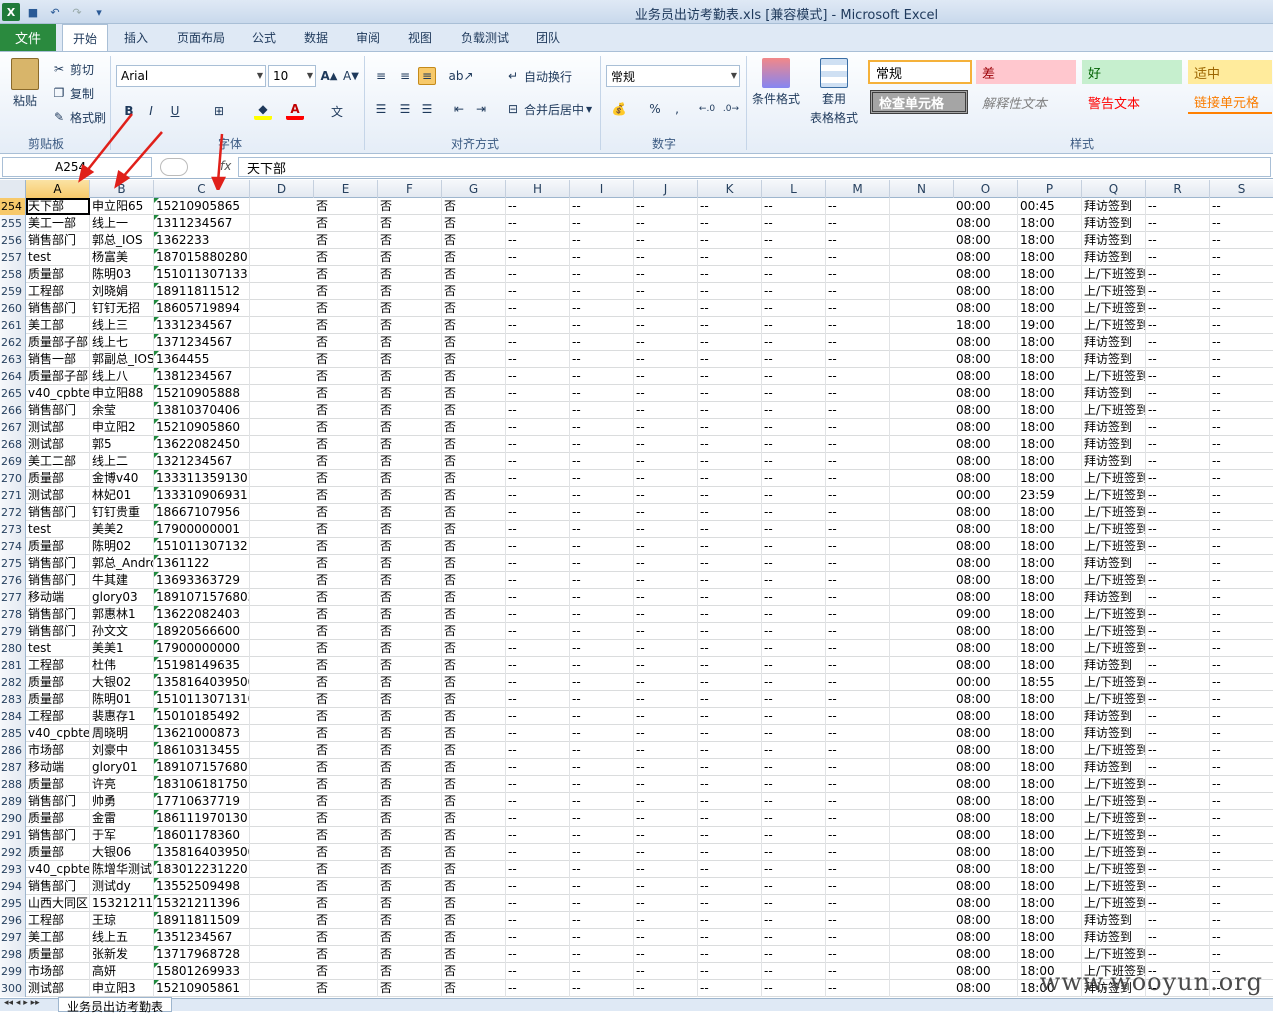  I want to click on cell-c: 17710637719, so click(202, 801).